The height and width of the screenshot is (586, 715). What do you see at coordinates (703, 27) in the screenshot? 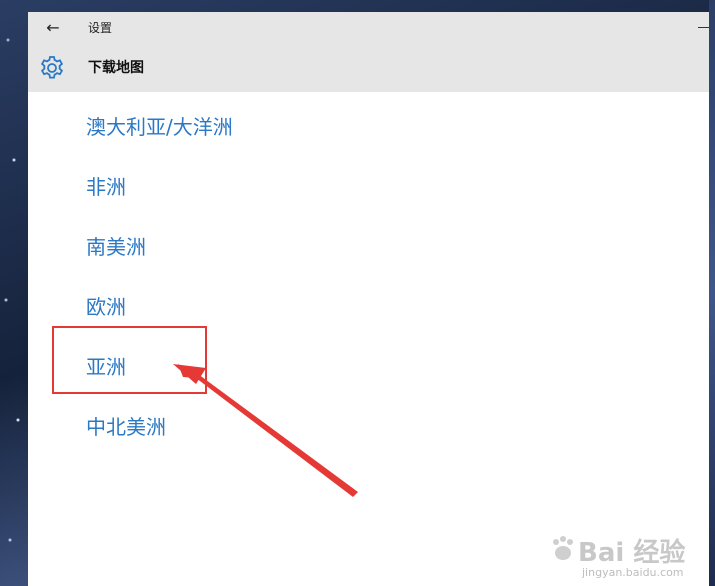
I see `minimize-button` at bounding box center [703, 27].